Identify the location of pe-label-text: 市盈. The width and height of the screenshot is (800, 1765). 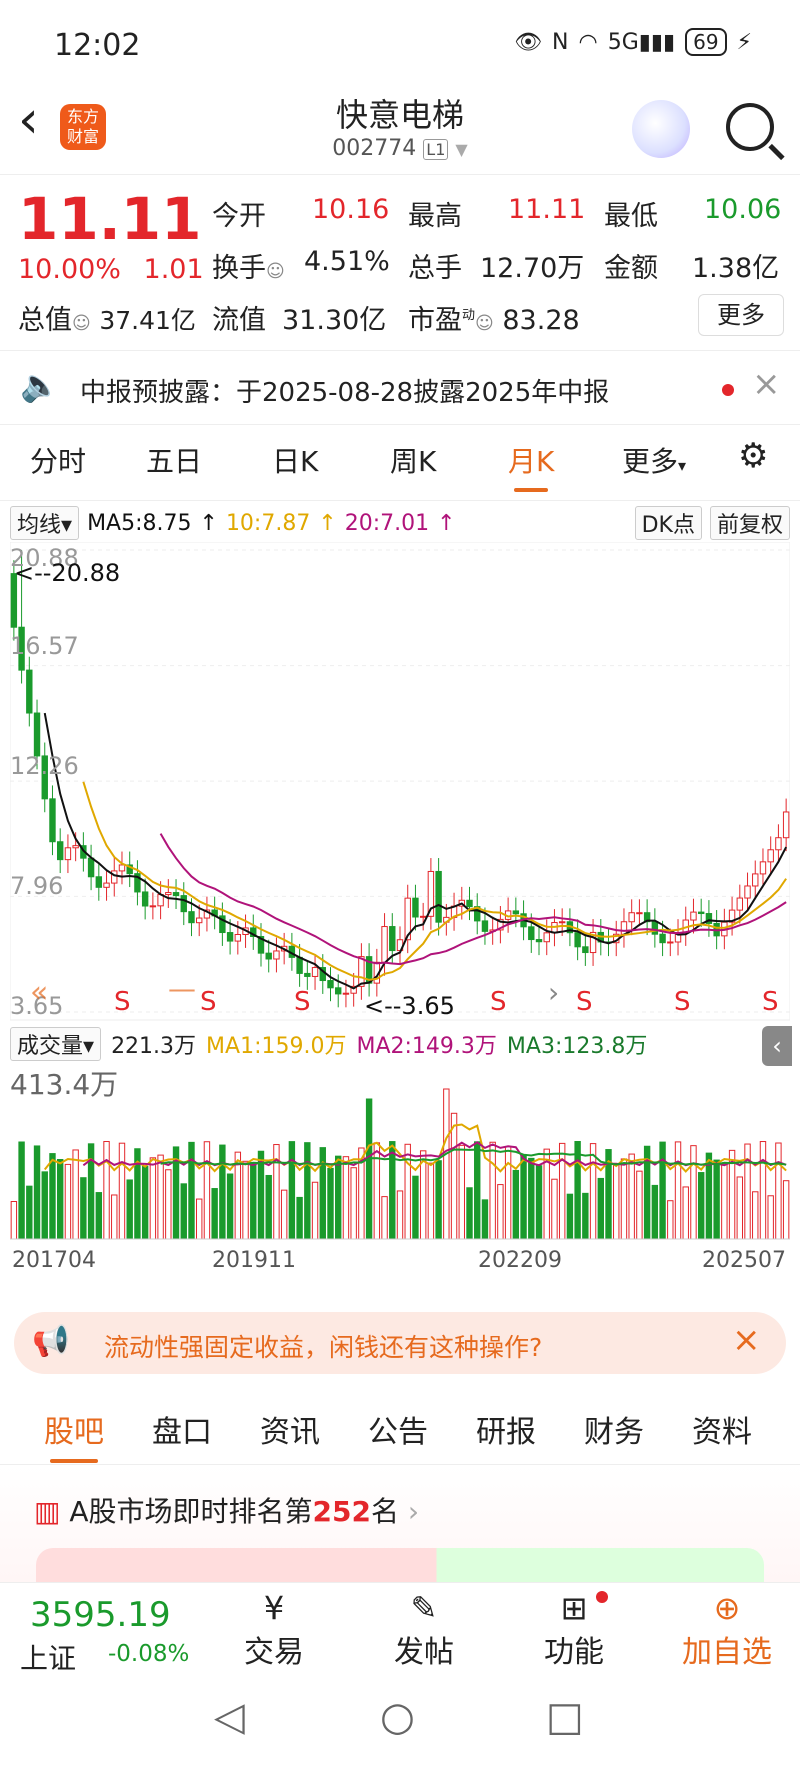
(435, 320).